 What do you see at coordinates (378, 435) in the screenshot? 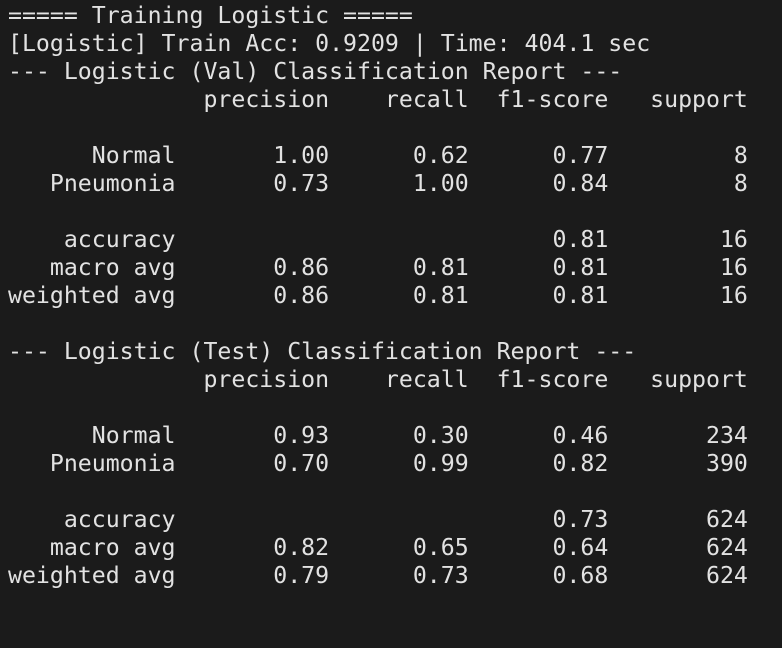
I see `test-row-normal: Normal 0.93 0.30 0.46 234` at bounding box center [378, 435].